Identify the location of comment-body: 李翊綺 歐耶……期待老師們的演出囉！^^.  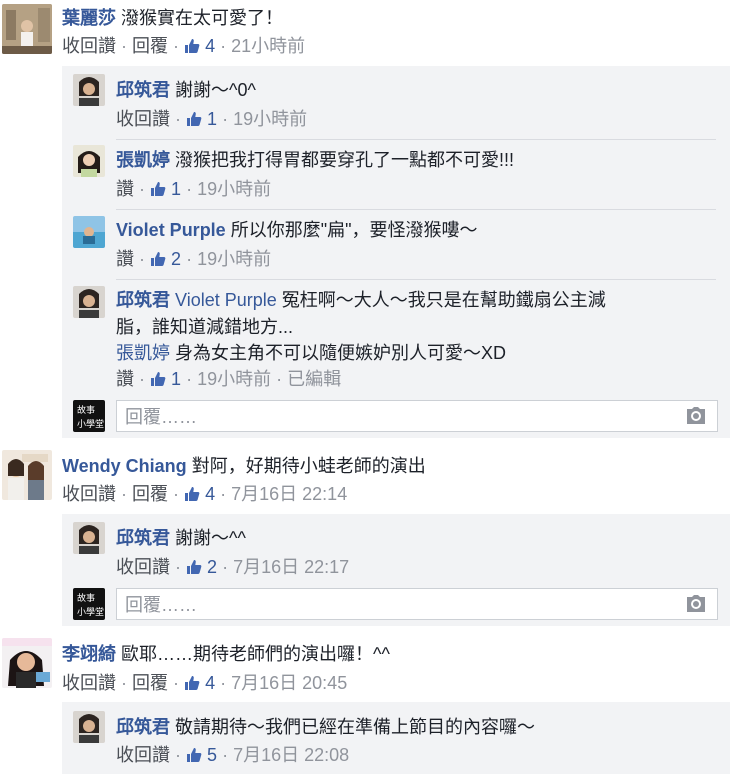
(226, 654).